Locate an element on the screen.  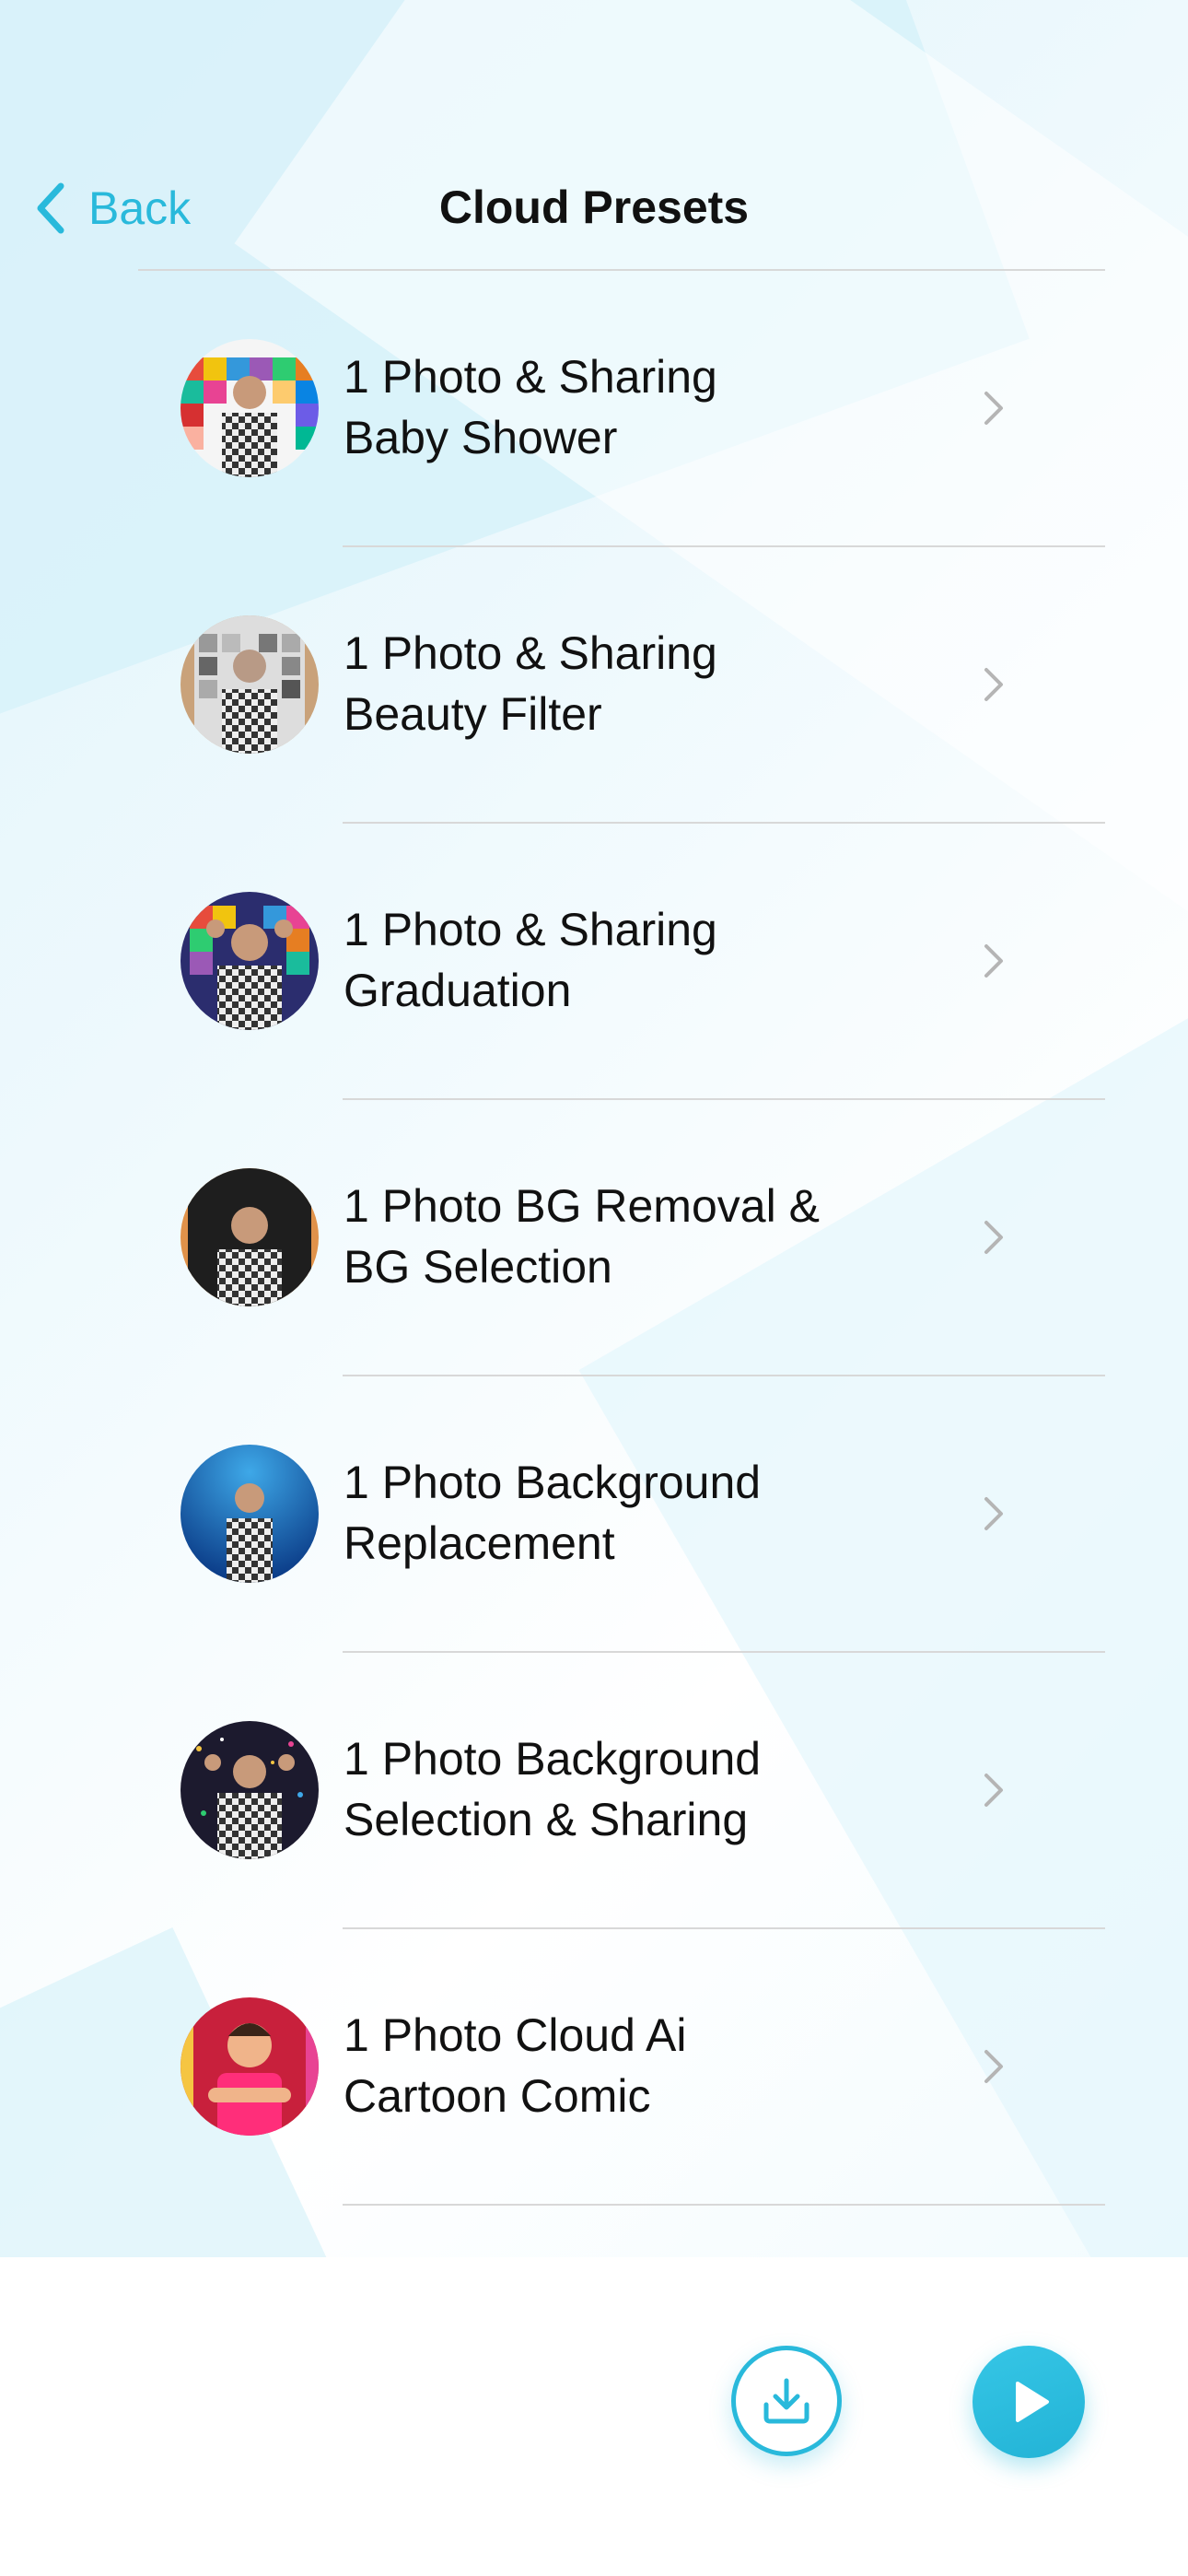
row-divider is located at coordinates (724, 2205).